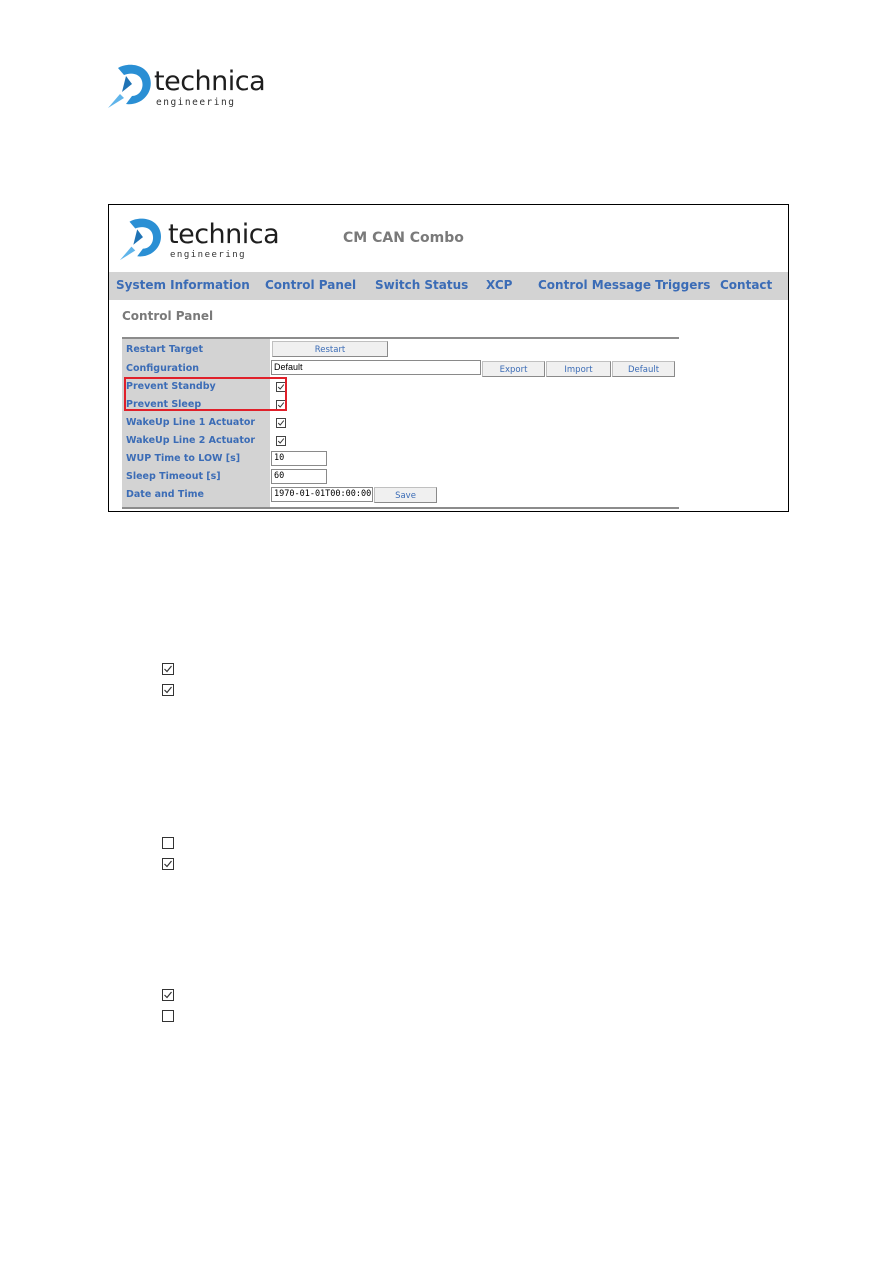 The height and width of the screenshot is (1263, 892). I want to click on wakeup-line-2-checkbox, so click(281, 441).